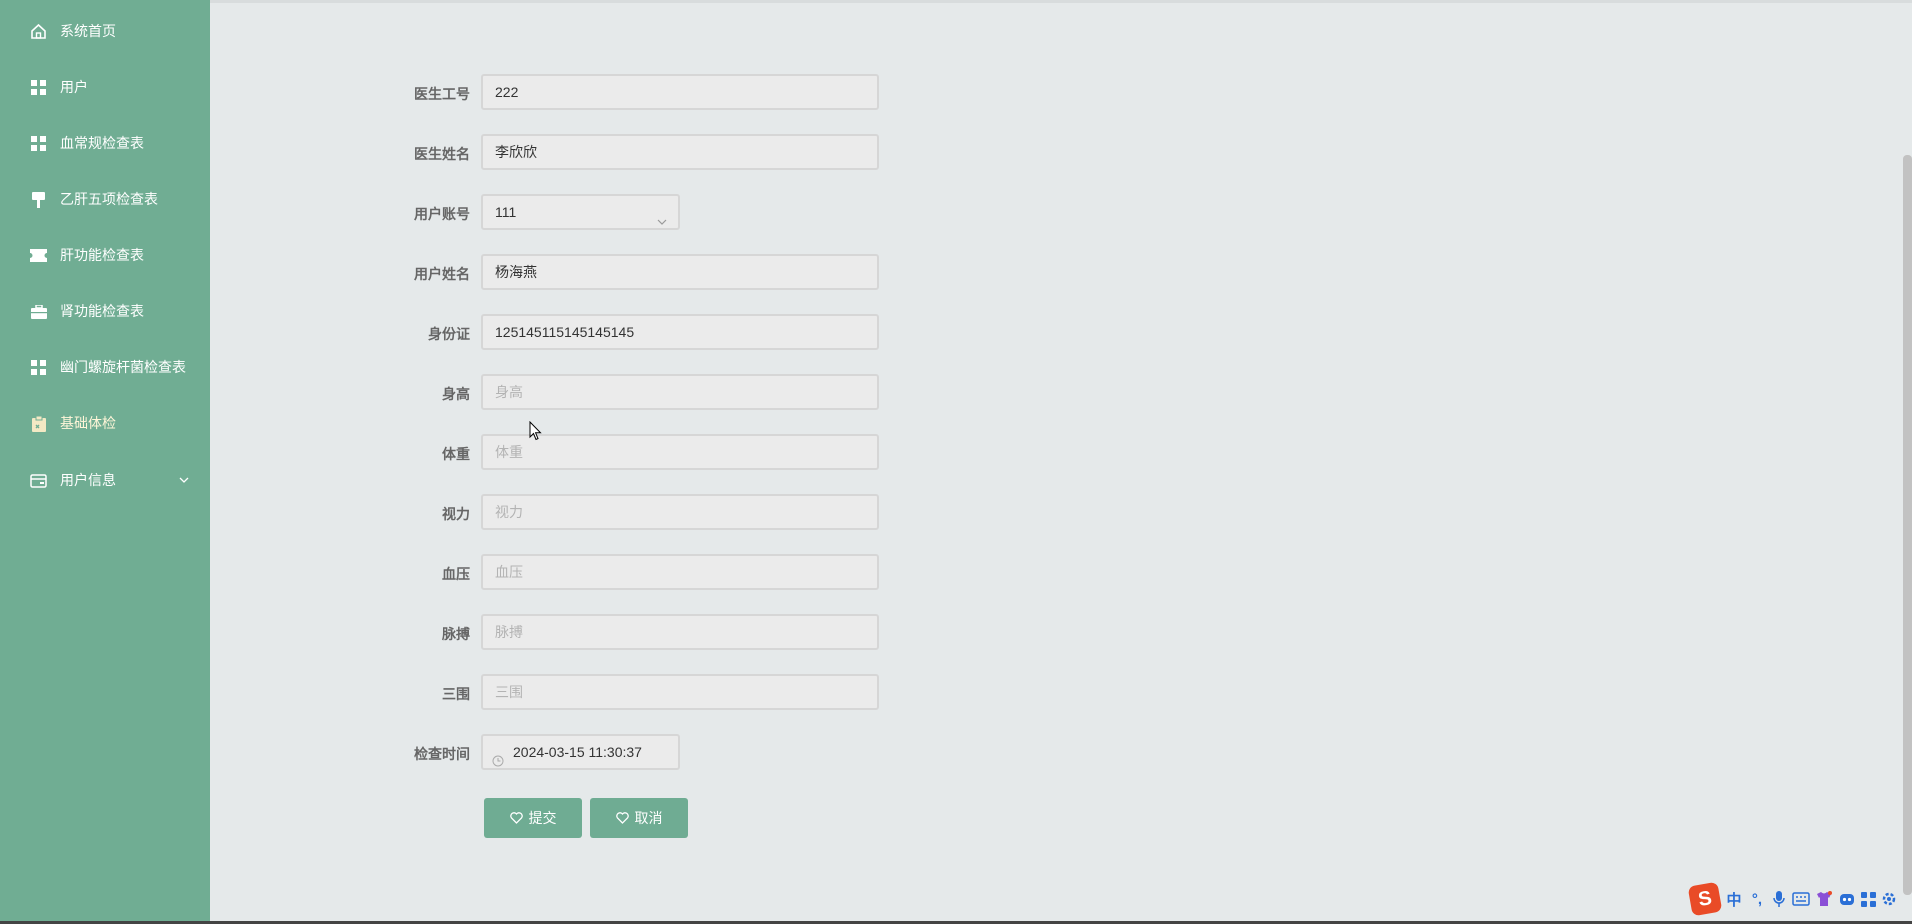  What do you see at coordinates (38, 423) in the screenshot?
I see `clipboard-icon` at bounding box center [38, 423].